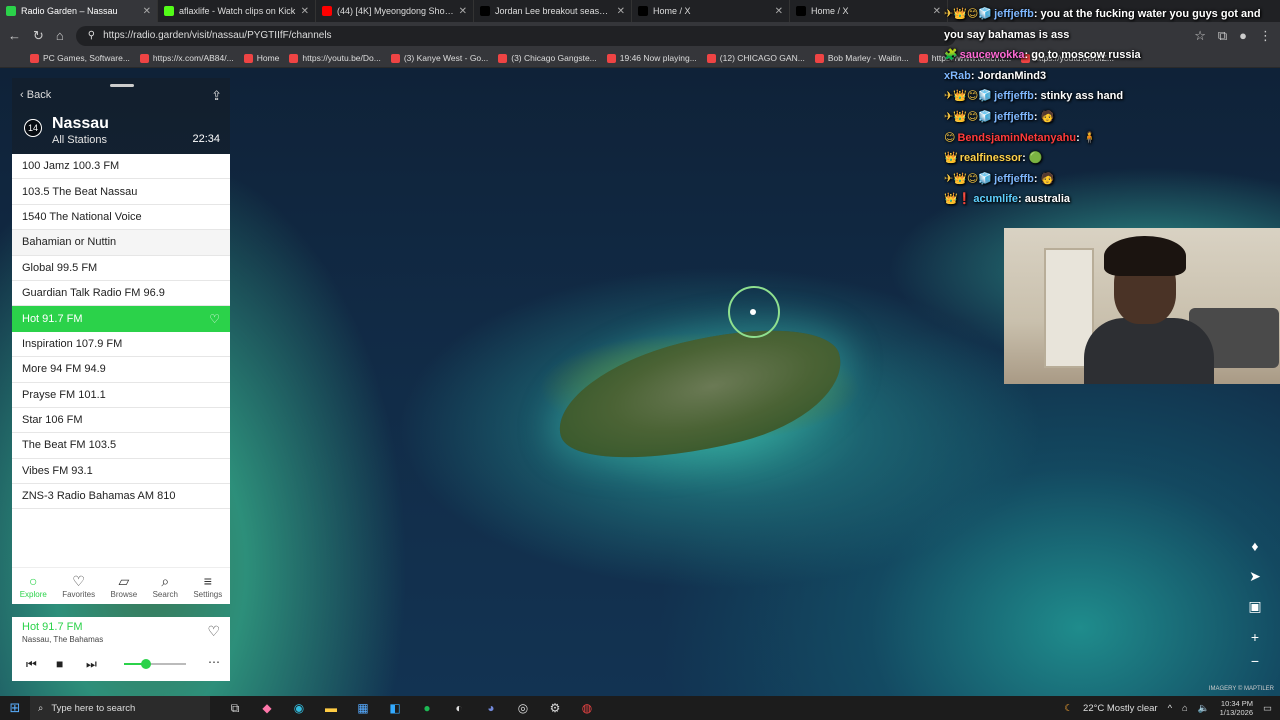 This screenshot has height=720, width=1280. What do you see at coordinates (1185, 708) in the screenshot?
I see `network-icon: ⌂` at bounding box center [1185, 708].